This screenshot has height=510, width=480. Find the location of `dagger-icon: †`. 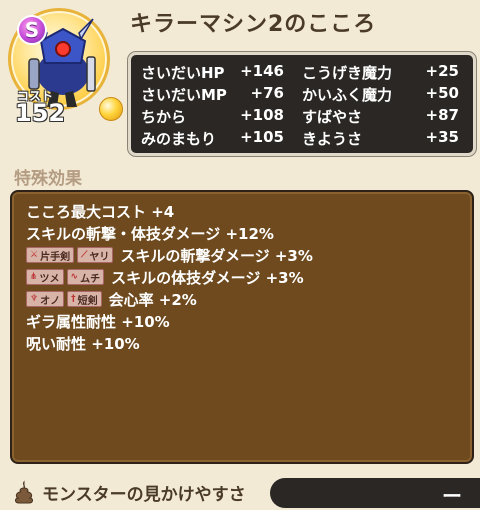

dagger-icon: † is located at coordinates (73, 299).